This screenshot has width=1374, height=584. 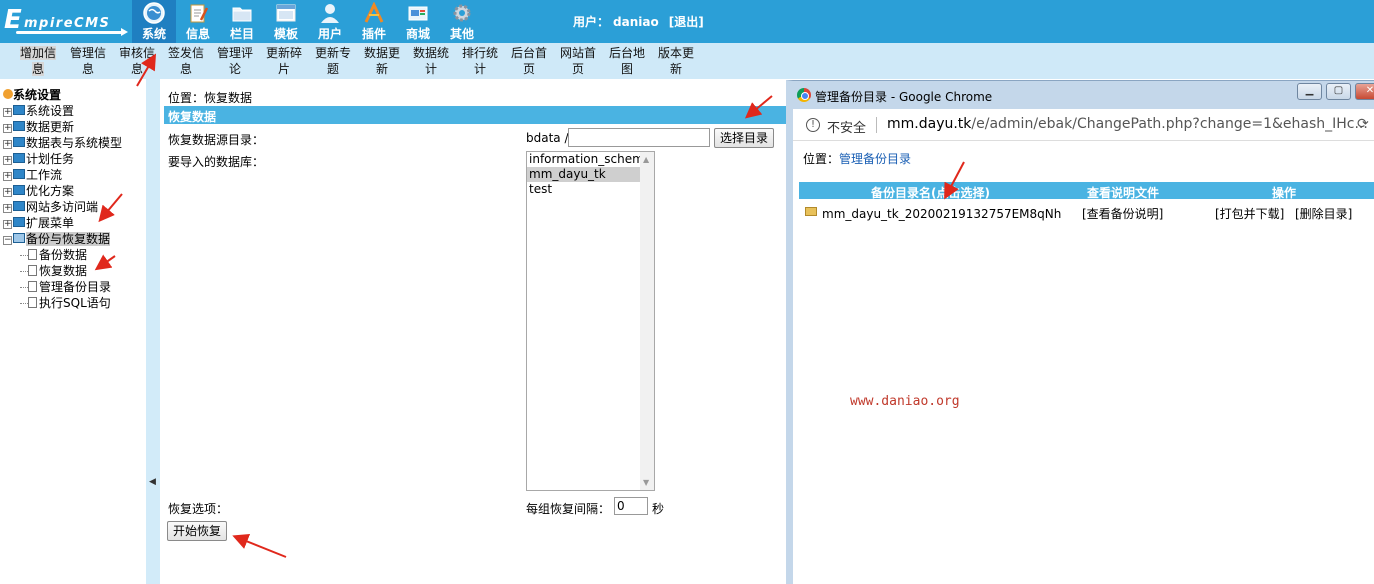 What do you see at coordinates (38, 110) in the screenshot?
I see `tree-item-system-settings: + 系统设置` at bounding box center [38, 110].